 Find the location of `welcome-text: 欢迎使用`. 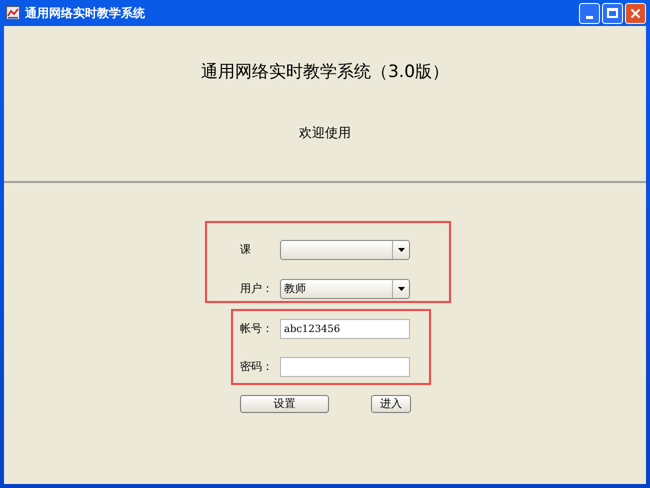

welcome-text: 欢迎使用 is located at coordinates (325, 133).